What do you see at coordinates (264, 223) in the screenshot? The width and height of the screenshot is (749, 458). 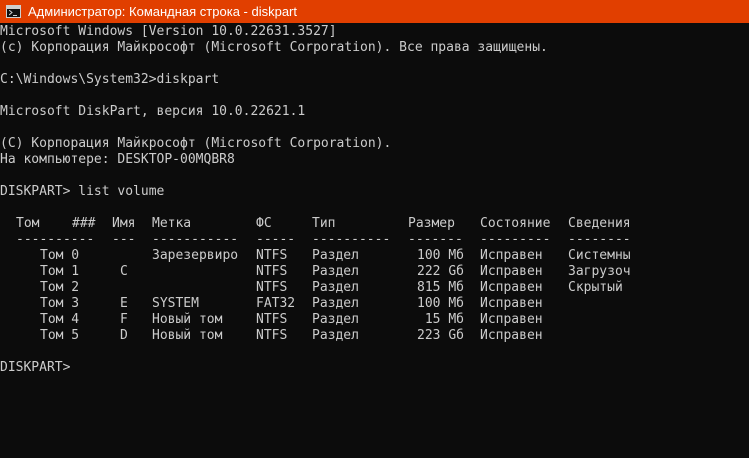 I see `header-fs: ФС` at bounding box center [264, 223].